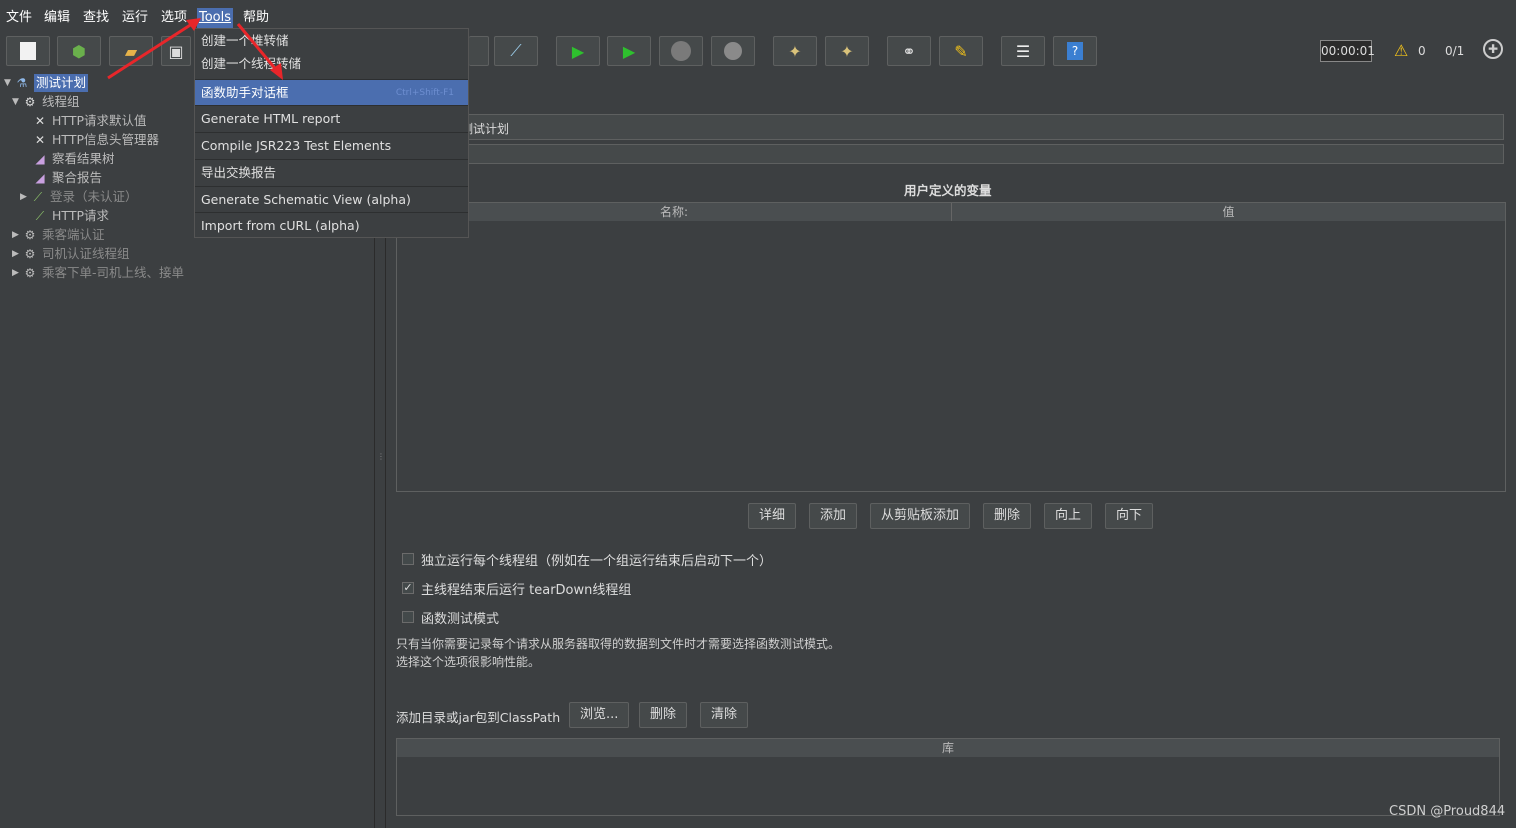  I want to click on tree-node-http-request: ⟋ HTTP请求, so click(70, 216).